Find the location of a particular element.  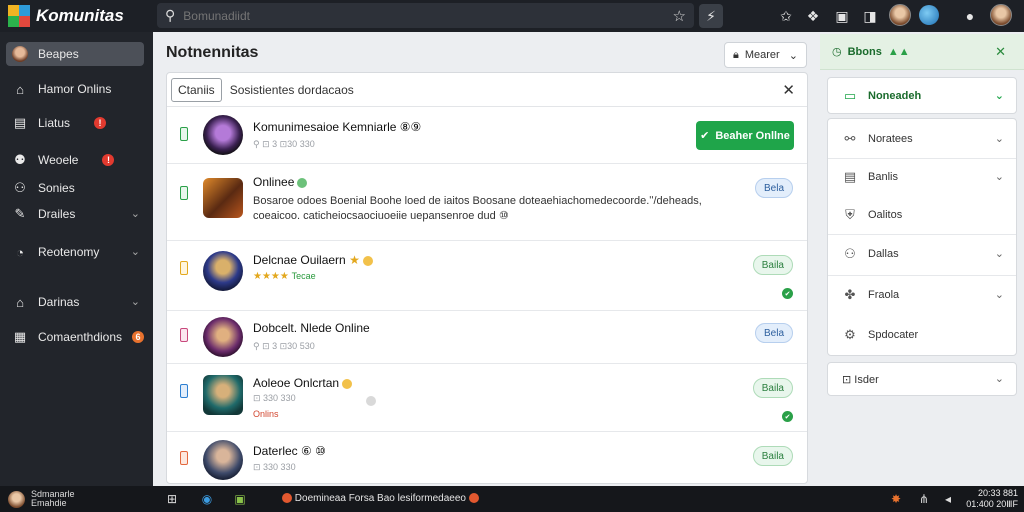

alert-icon: ● is located at coordinates (970, 16).